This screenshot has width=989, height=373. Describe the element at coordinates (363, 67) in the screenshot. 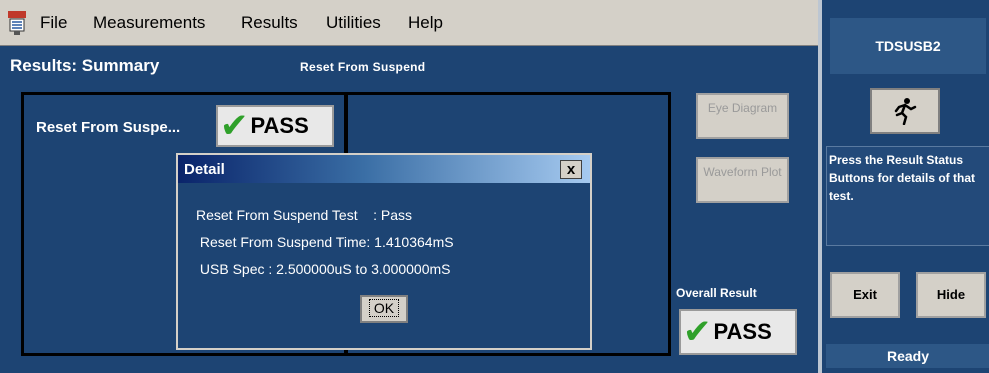

I see `page-subtitle: Reset From Suspend` at that location.